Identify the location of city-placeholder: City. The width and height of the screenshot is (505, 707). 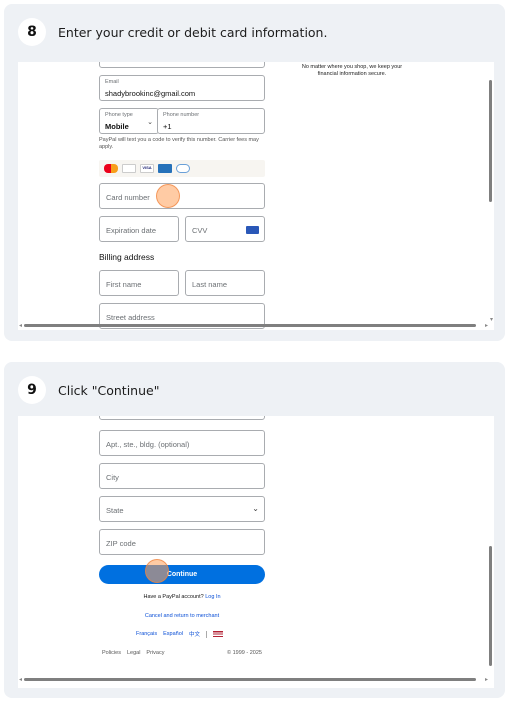
(112, 477).